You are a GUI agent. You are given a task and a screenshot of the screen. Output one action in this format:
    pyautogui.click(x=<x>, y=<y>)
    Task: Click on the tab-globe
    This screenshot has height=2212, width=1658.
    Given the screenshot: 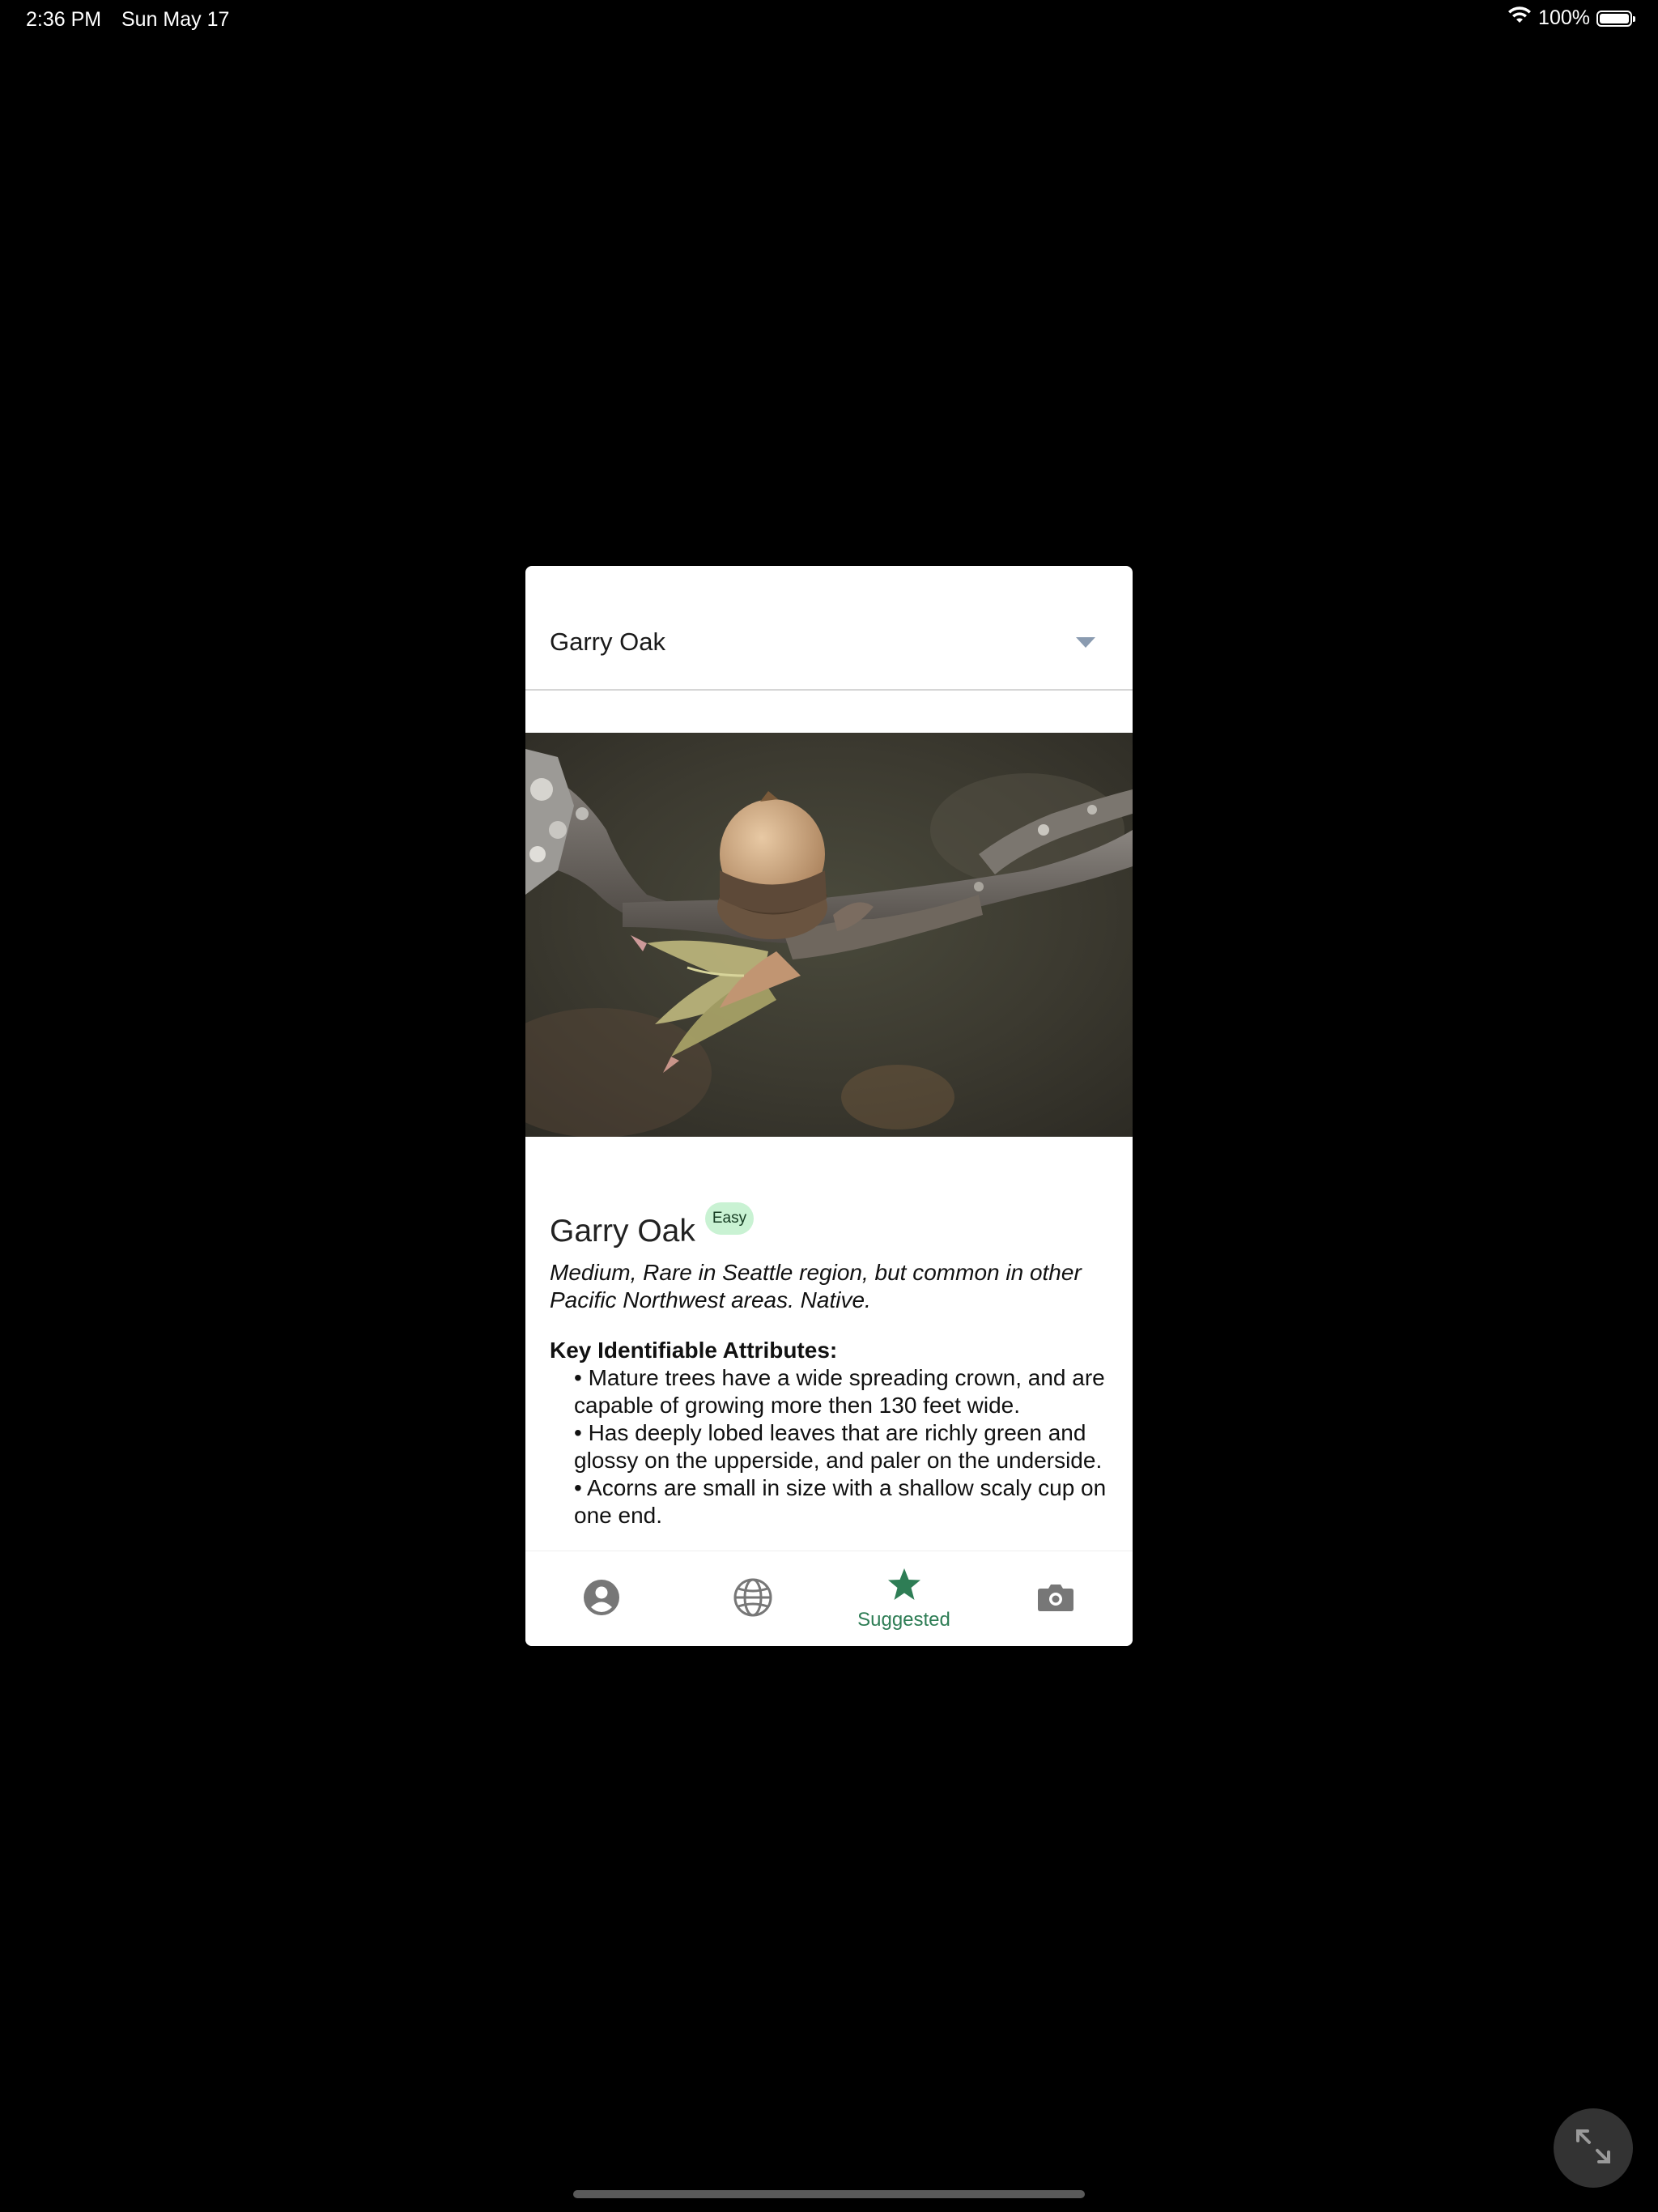 What is the action you would take?
    pyautogui.click(x=752, y=1599)
    